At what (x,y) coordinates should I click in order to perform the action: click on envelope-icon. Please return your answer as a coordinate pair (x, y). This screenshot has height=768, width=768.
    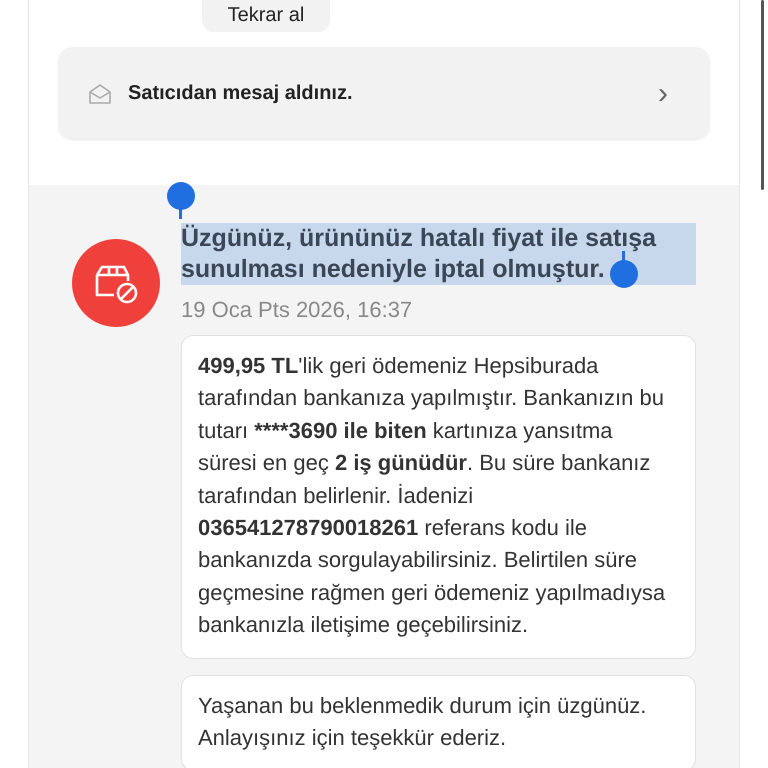
    Looking at the image, I should click on (100, 93).